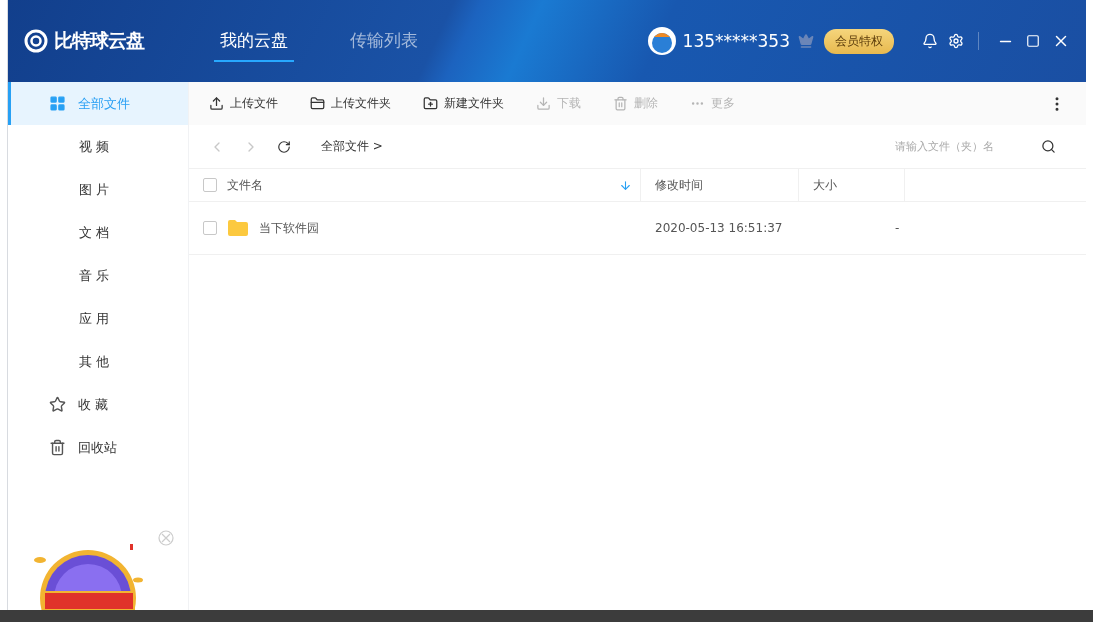 The height and width of the screenshot is (622, 1093). Describe the element at coordinates (543, 103) in the screenshot. I see `download-icon` at that location.